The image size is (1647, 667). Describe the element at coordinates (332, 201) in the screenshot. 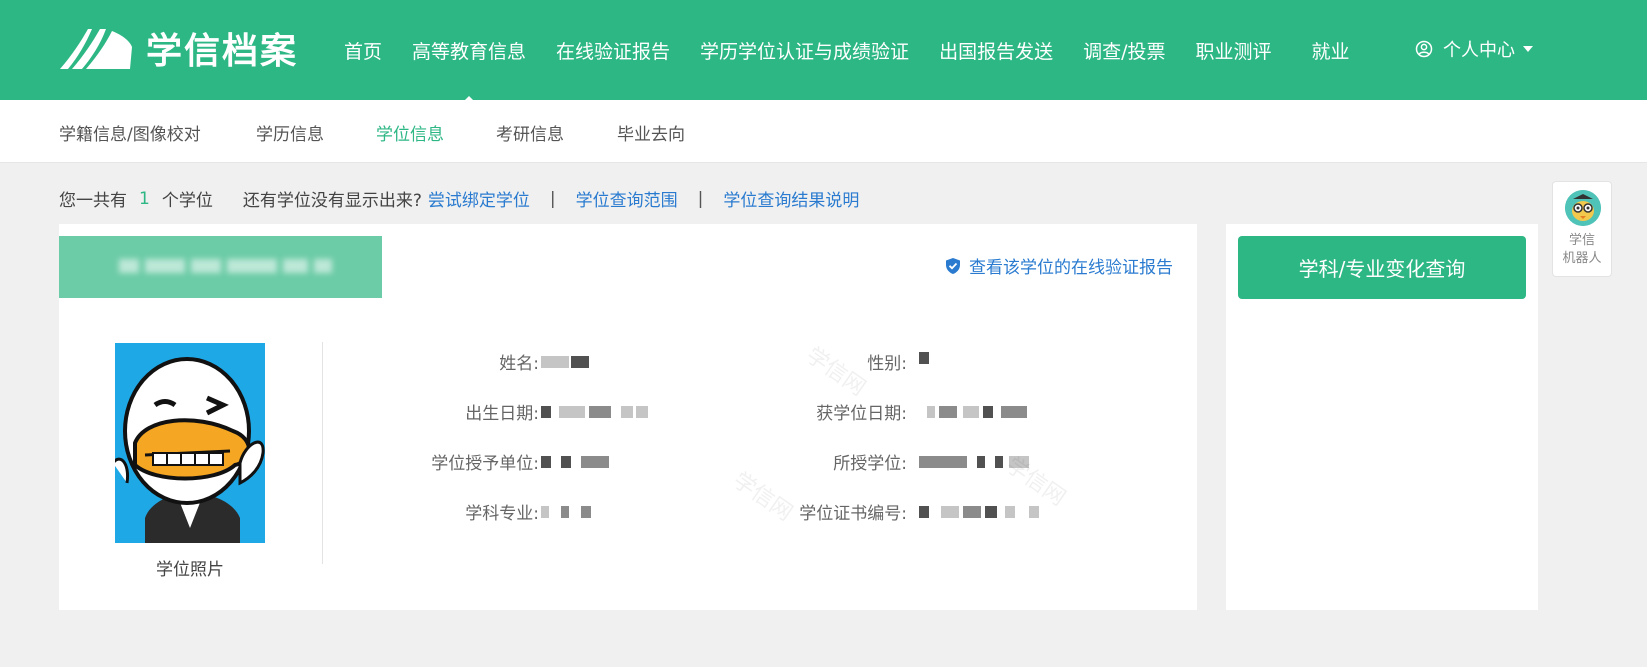

I see `summary-question: 还有学位没有显示出来?` at that location.